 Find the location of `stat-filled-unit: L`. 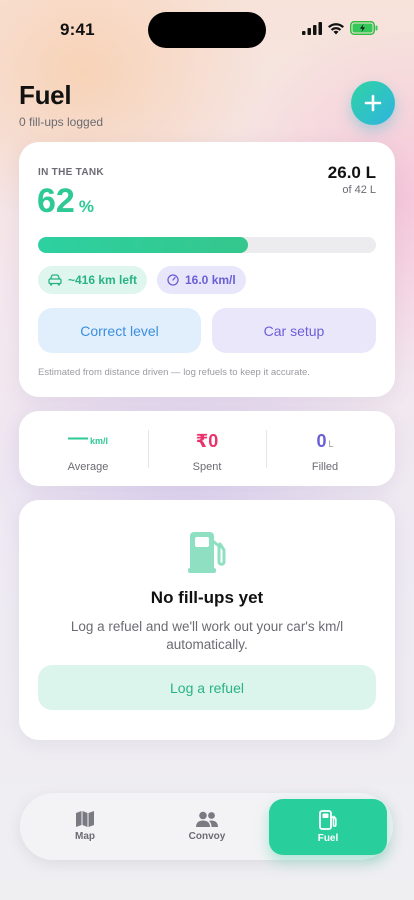

stat-filled-unit: L is located at coordinates (331, 444).